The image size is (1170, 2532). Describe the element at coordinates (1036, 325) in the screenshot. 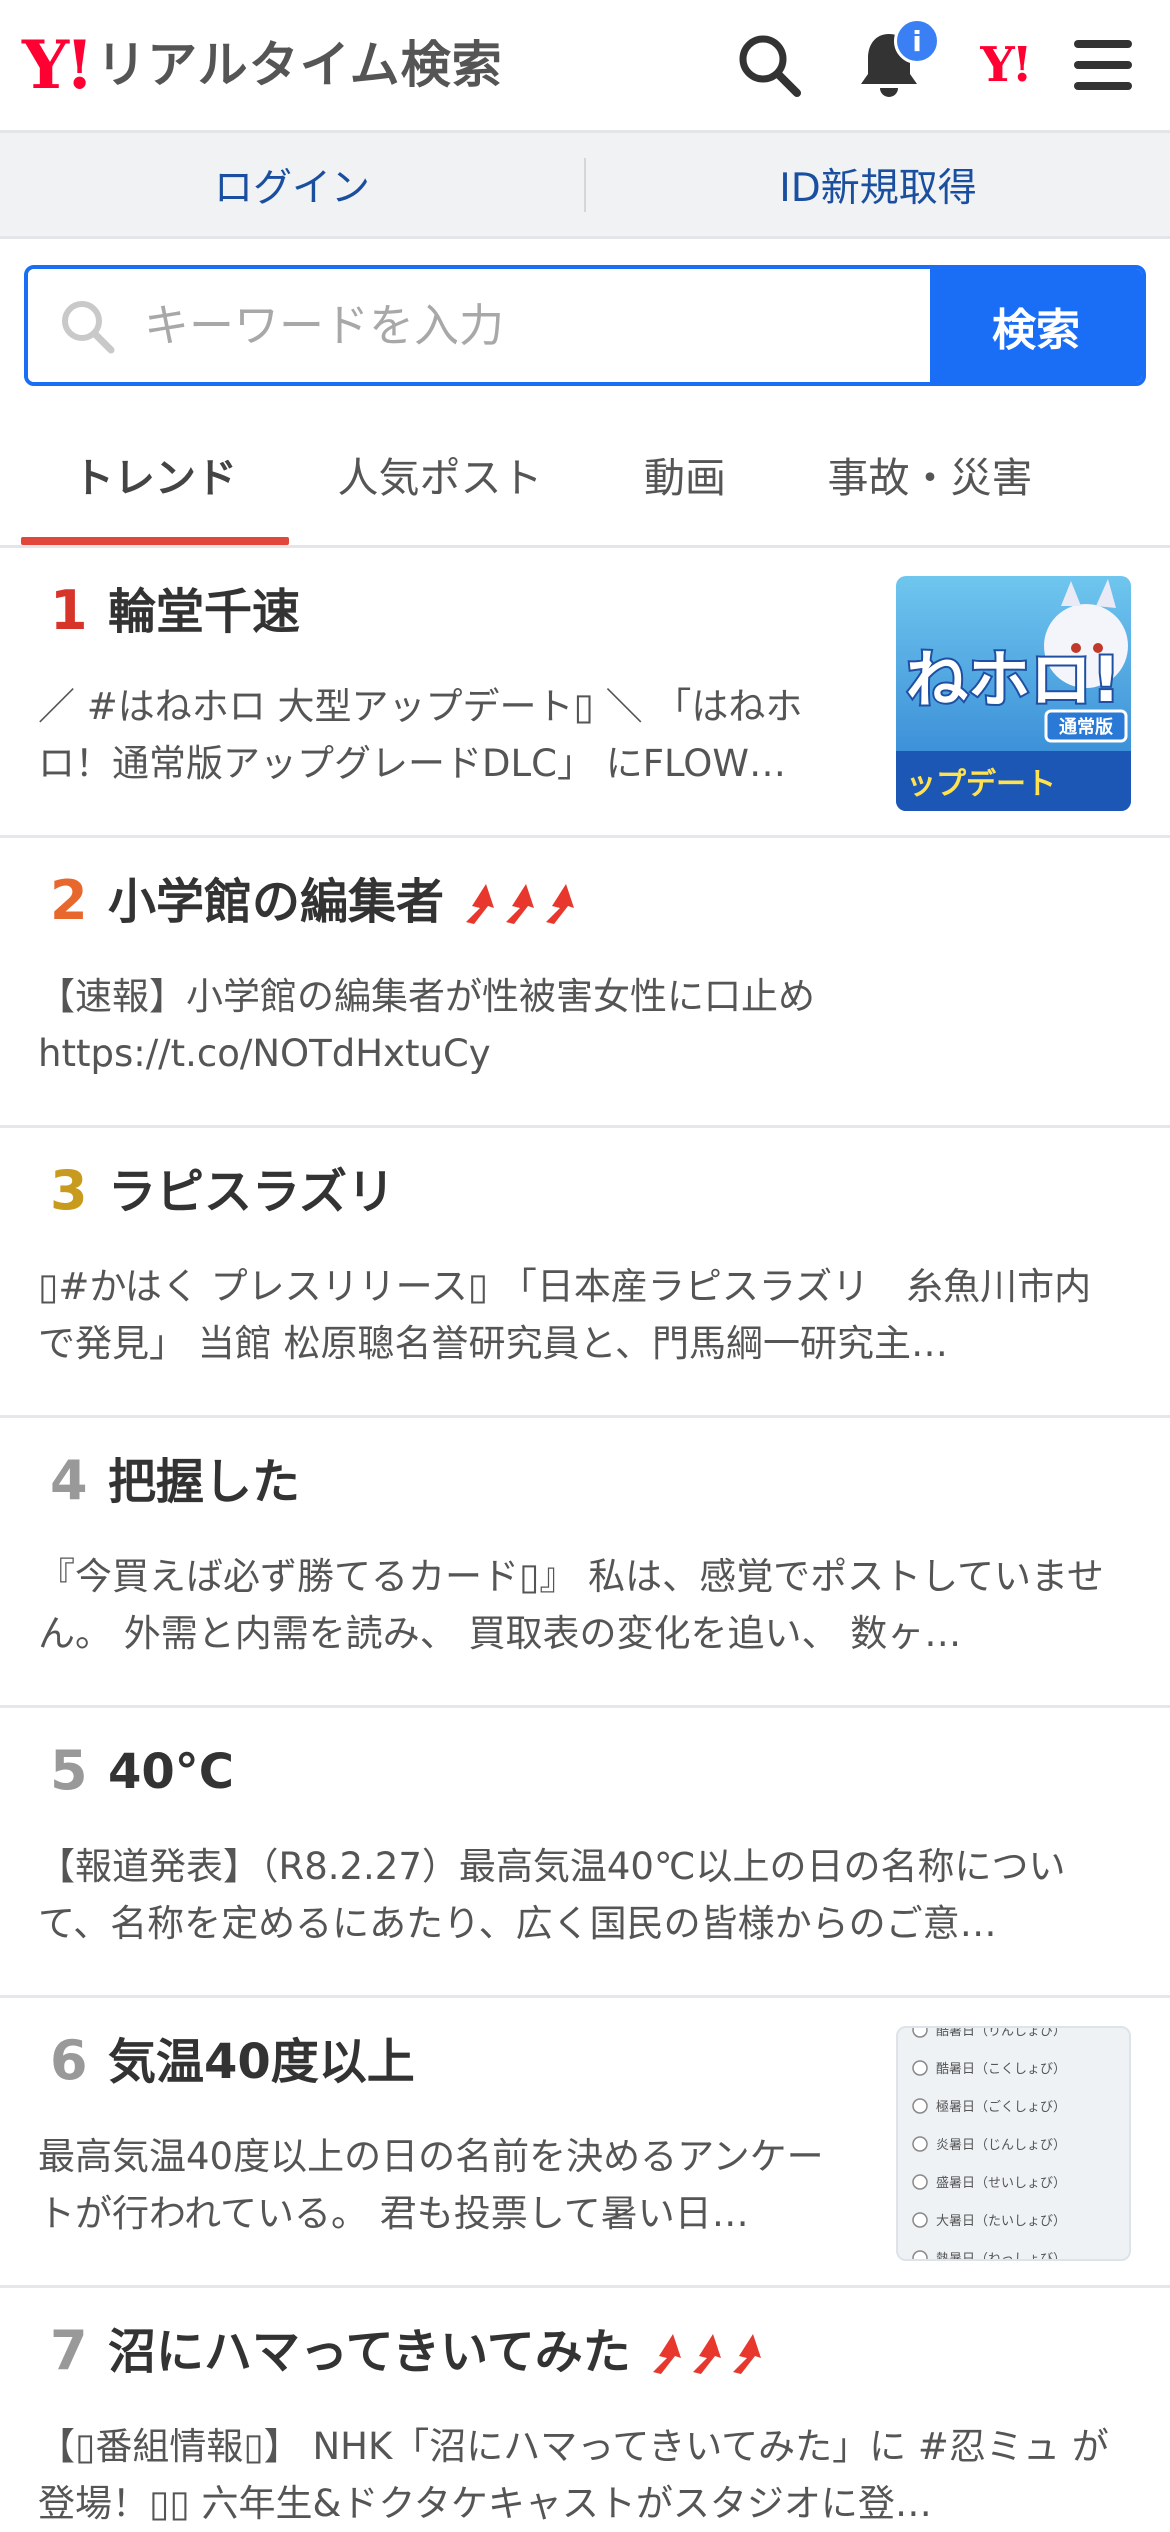

I see `search-button: 検索` at that location.